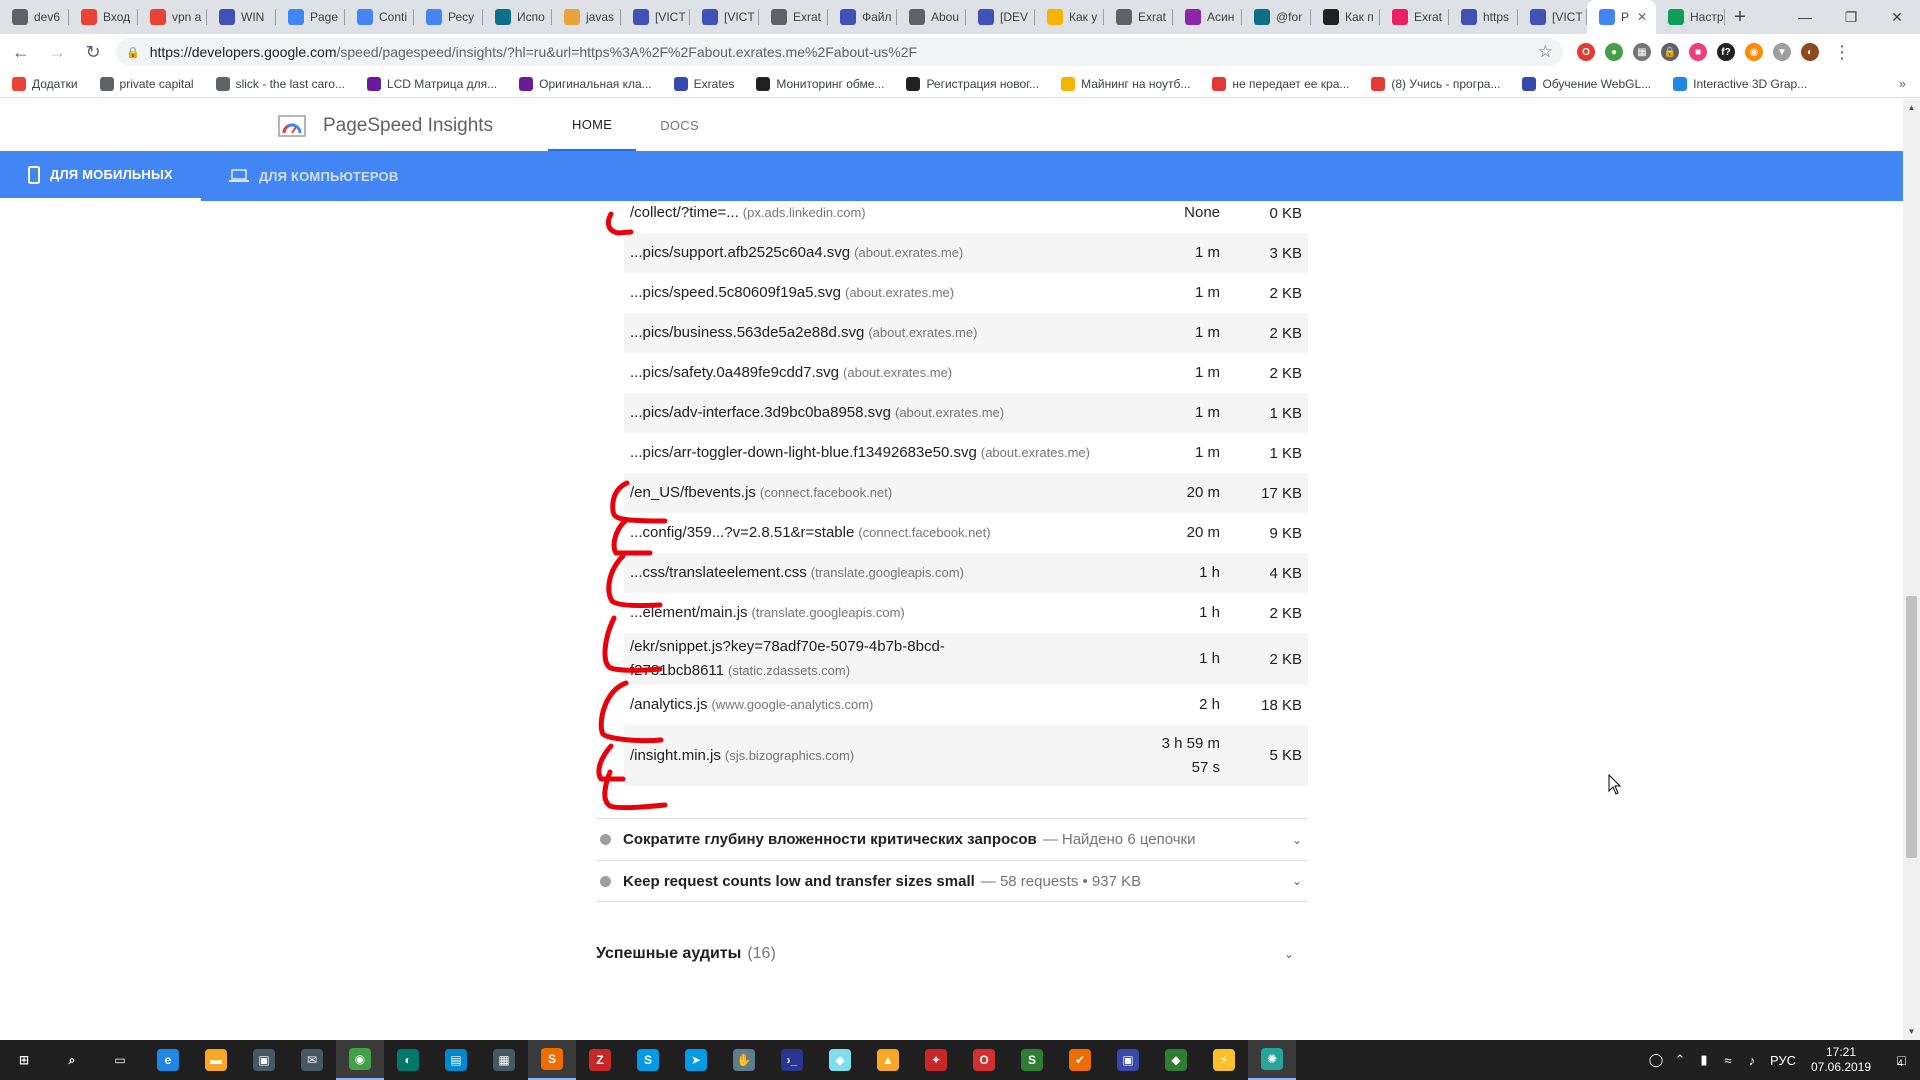 This screenshot has height=1080, width=1920. What do you see at coordinates (360, 1060) in the screenshot?
I see `taskbar-chrome-button: ◉` at bounding box center [360, 1060].